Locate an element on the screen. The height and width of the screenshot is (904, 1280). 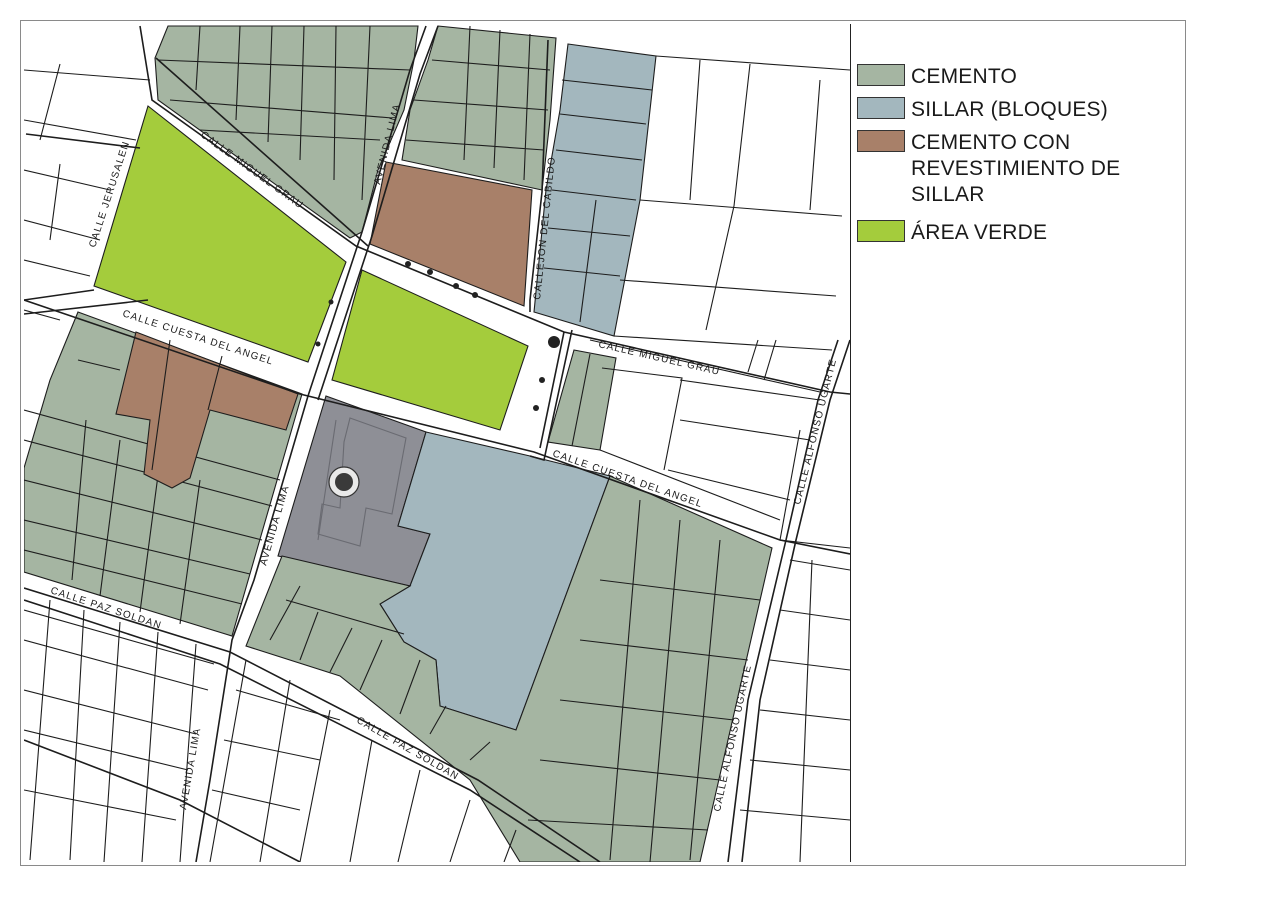
legend-swatch-cemento is located at coordinates (881, 75).